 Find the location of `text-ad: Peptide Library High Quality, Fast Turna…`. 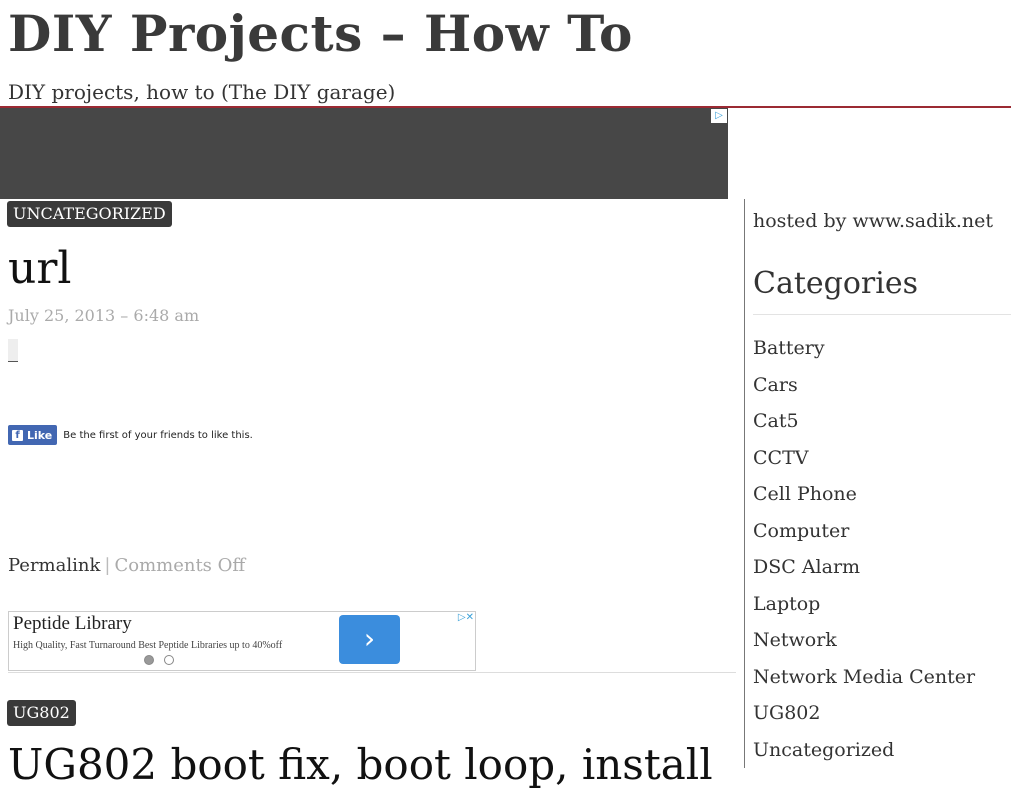

text-ad: Peptide Library High Quality, Fast Turna… is located at coordinates (242, 641).